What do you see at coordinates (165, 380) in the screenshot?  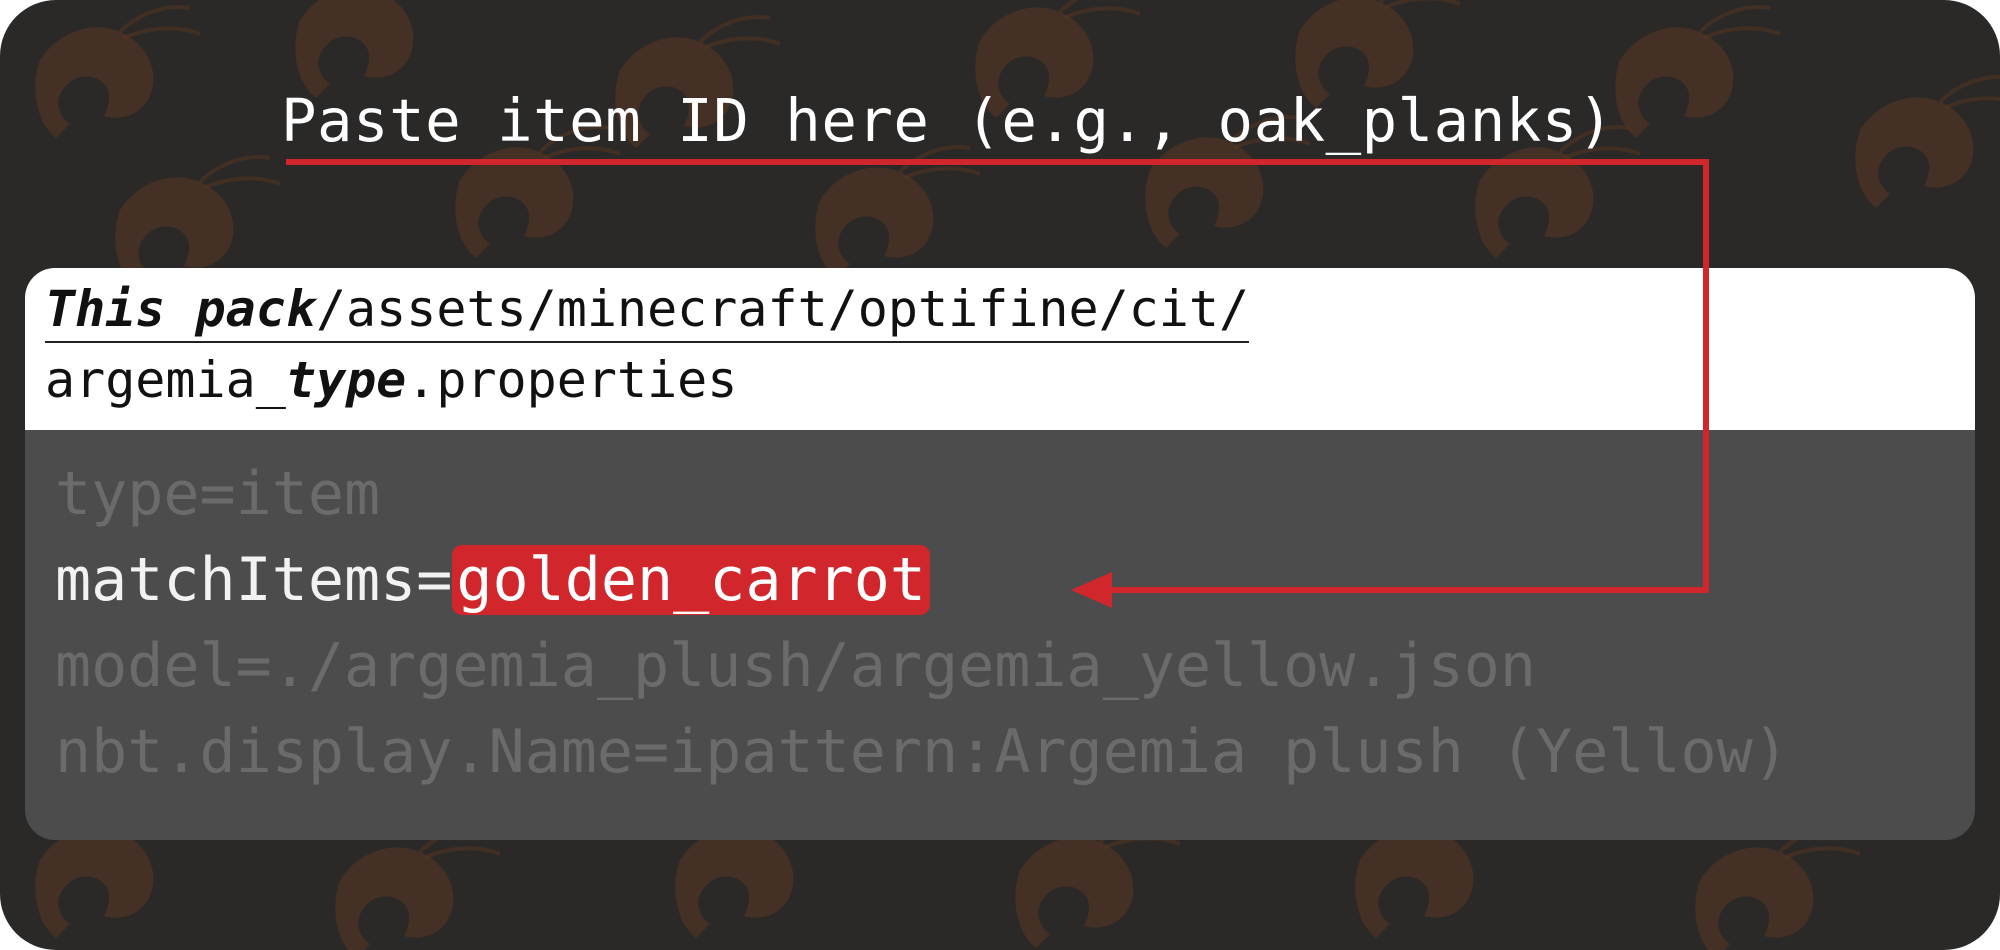 I see `file-name-prefix: argemia_` at bounding box center [165, 380].